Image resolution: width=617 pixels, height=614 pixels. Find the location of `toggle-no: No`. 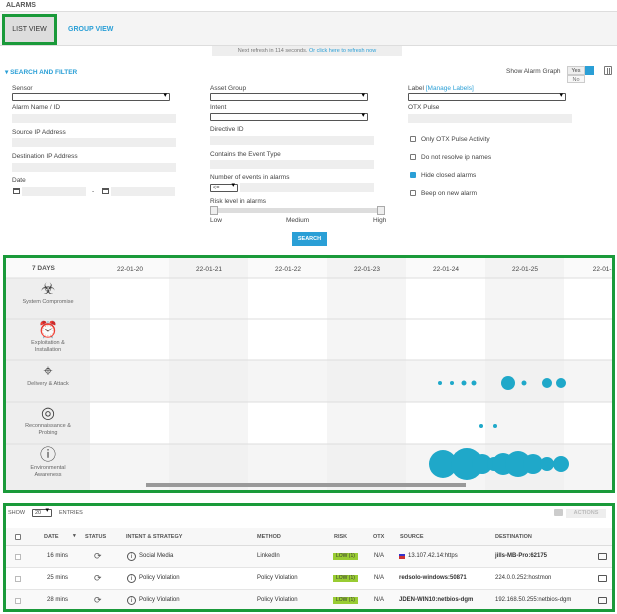

toggle-no: No is located at coordinates (576, 79).